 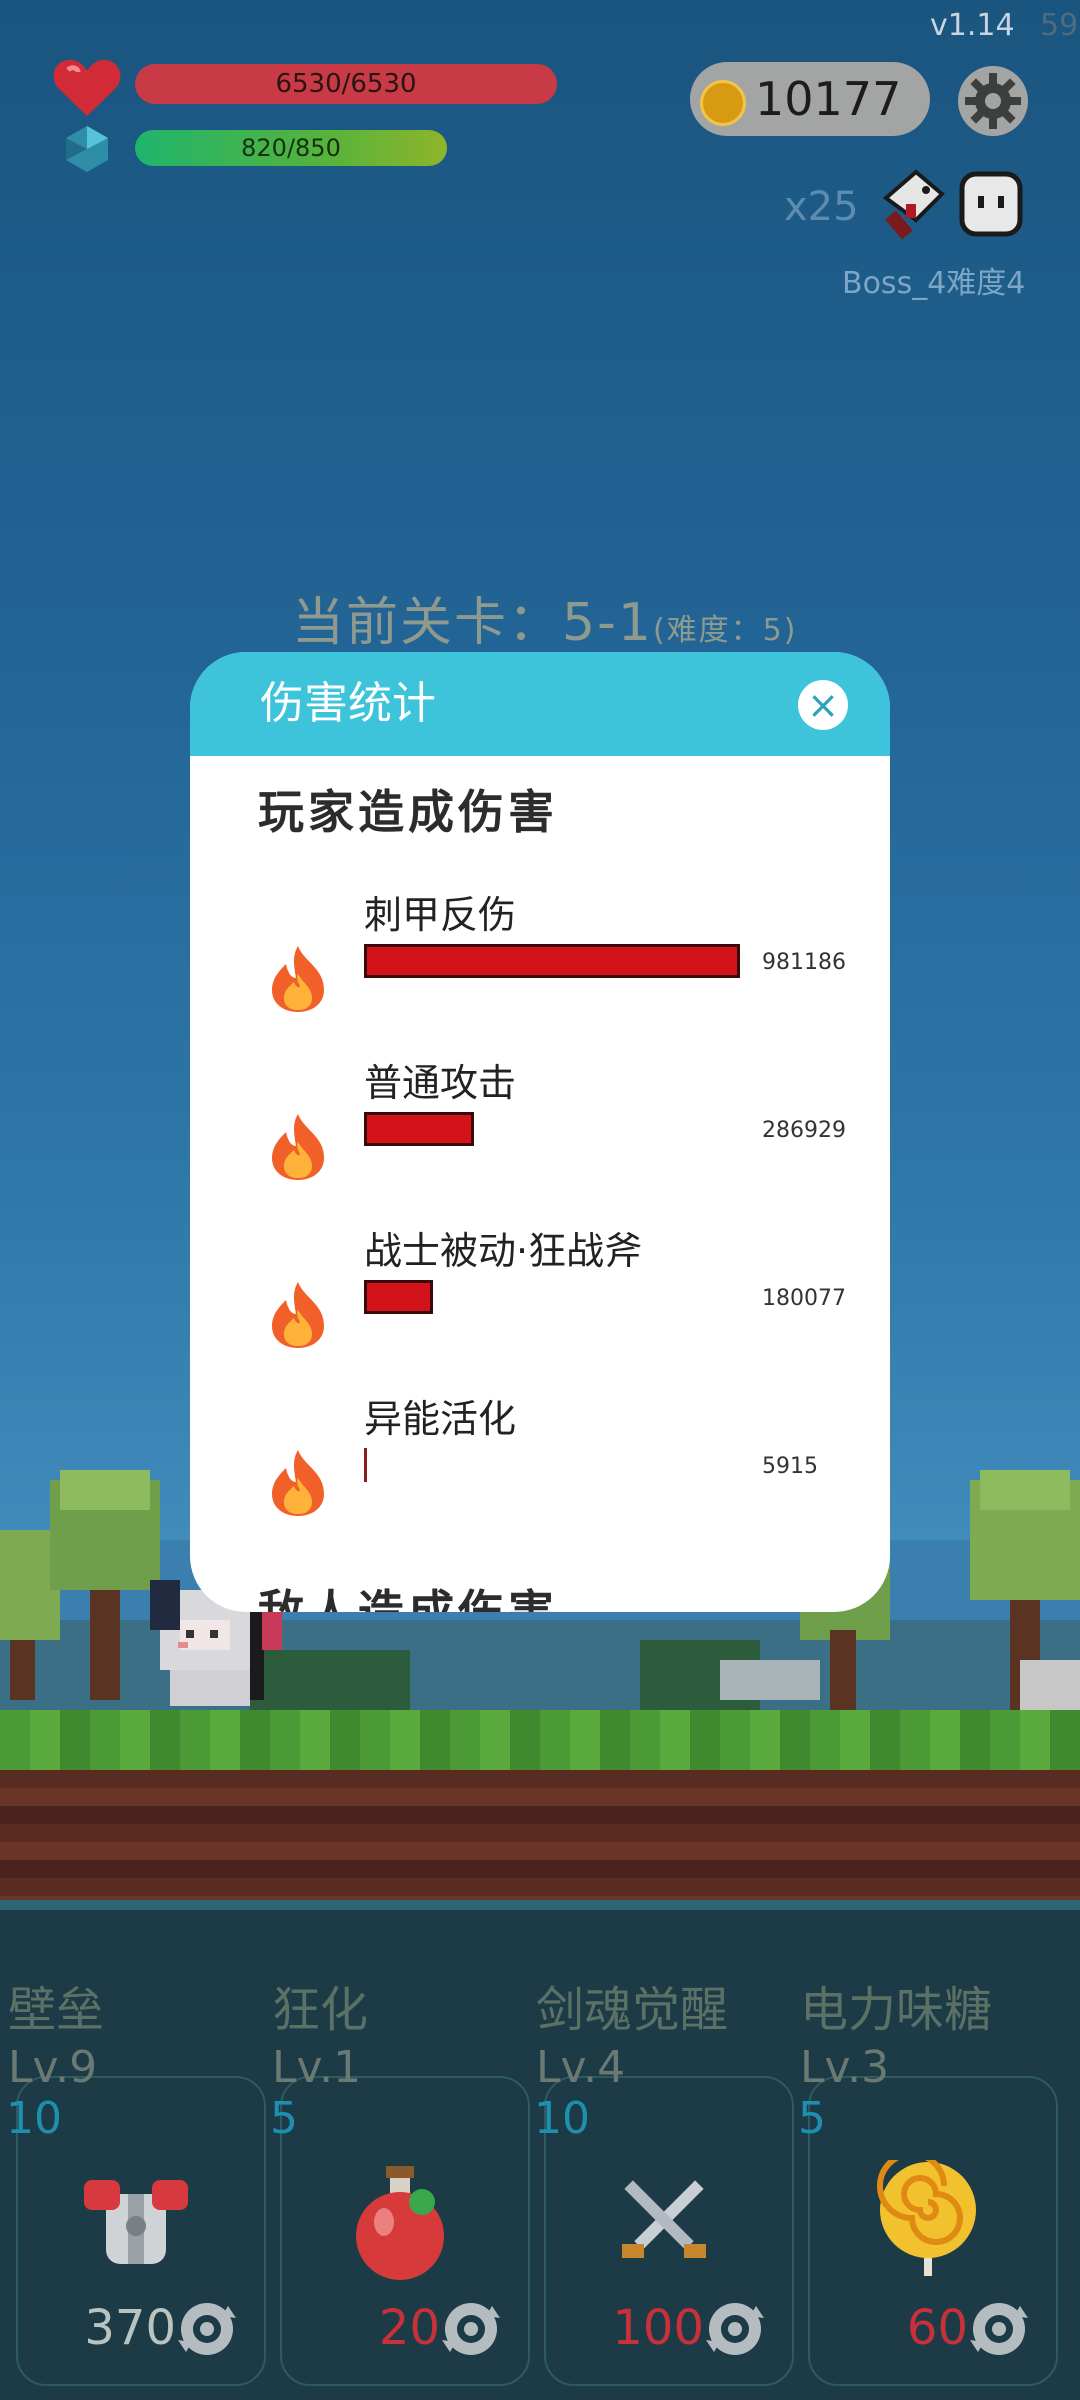 I want to click on skill-card: 狂化 Lv.1 5 20, so click(x=397, y=2185).